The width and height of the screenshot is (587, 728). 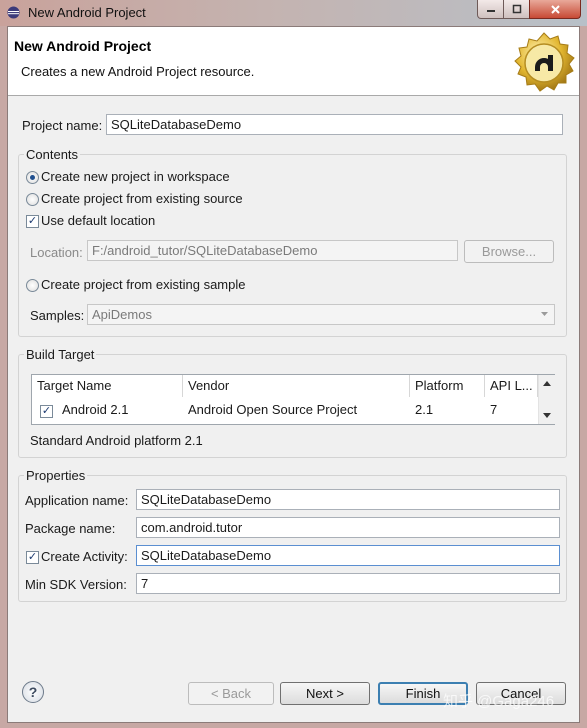 I want to click on watermark-text: 知乎 @Gaga246, so click(x=499, y=701).